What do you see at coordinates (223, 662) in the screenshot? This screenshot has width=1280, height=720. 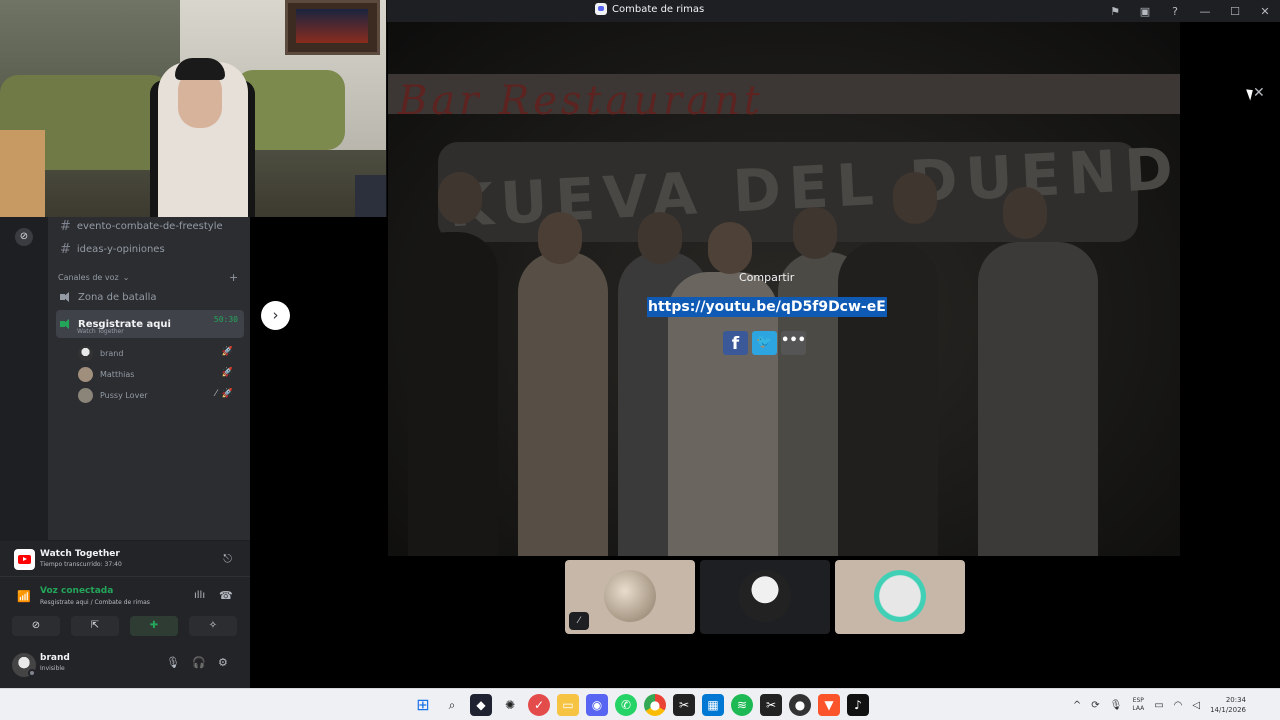 I see `settings-gear-icon: ⚙` at bounding box center [223, 662].